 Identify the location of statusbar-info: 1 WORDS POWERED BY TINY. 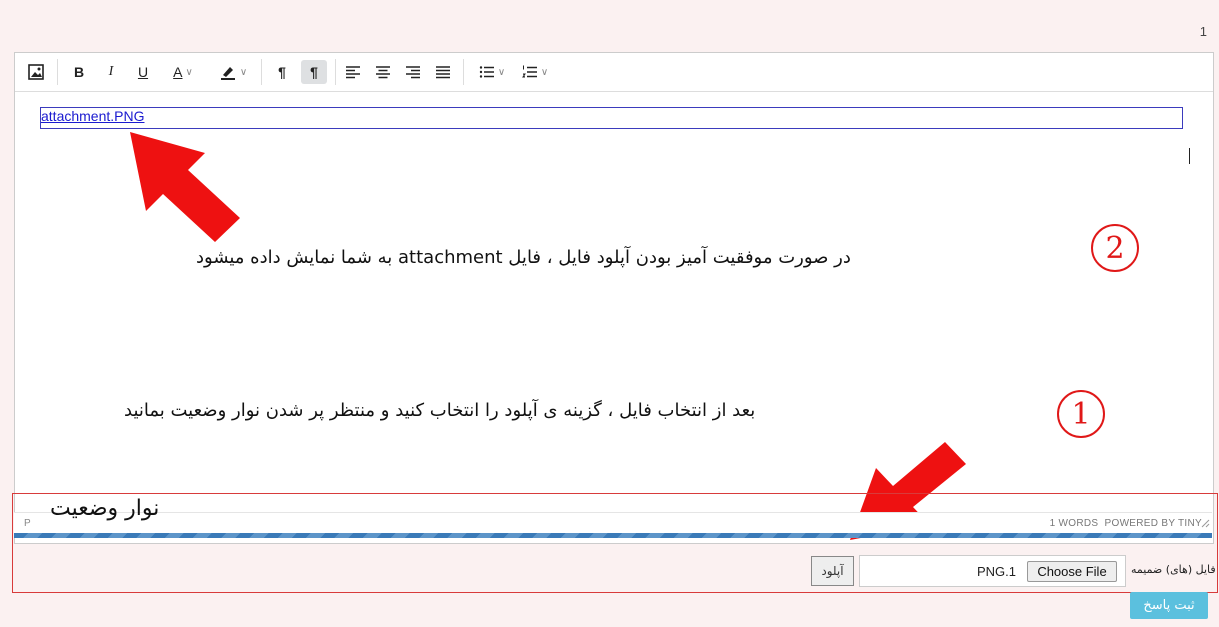
(1126, 523).